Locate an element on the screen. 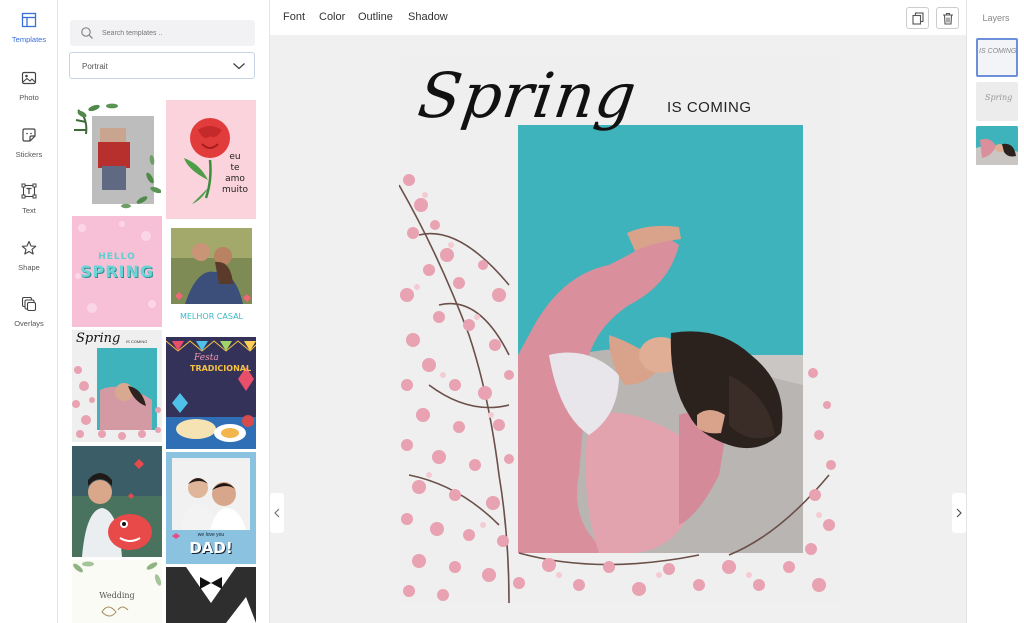 The width and height of the screenshot is (1024, 623). layers-title: Layers is located at coordinates (996, 18).